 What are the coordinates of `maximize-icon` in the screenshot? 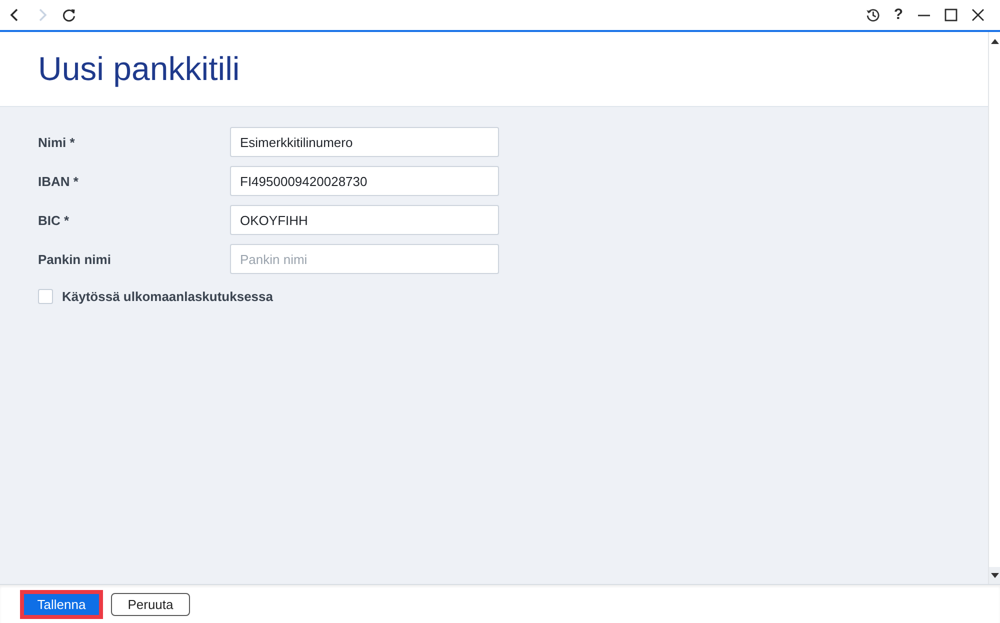 It's located at (951, 15).